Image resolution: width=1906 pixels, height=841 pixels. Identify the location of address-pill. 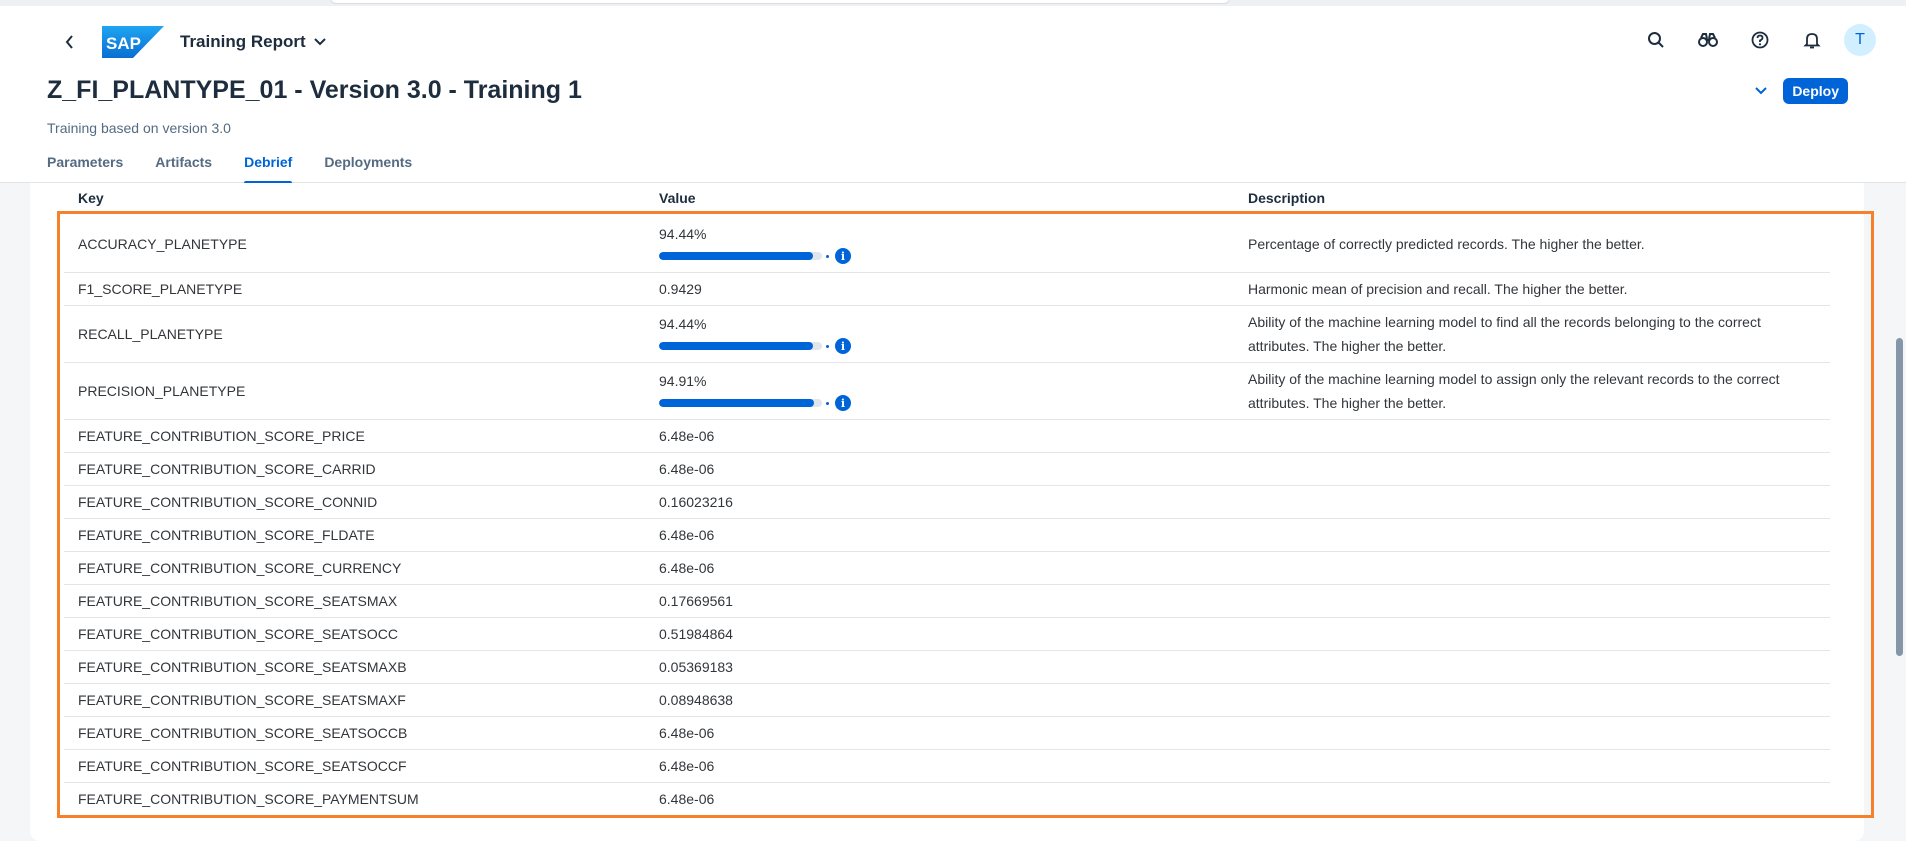
(780, 2).